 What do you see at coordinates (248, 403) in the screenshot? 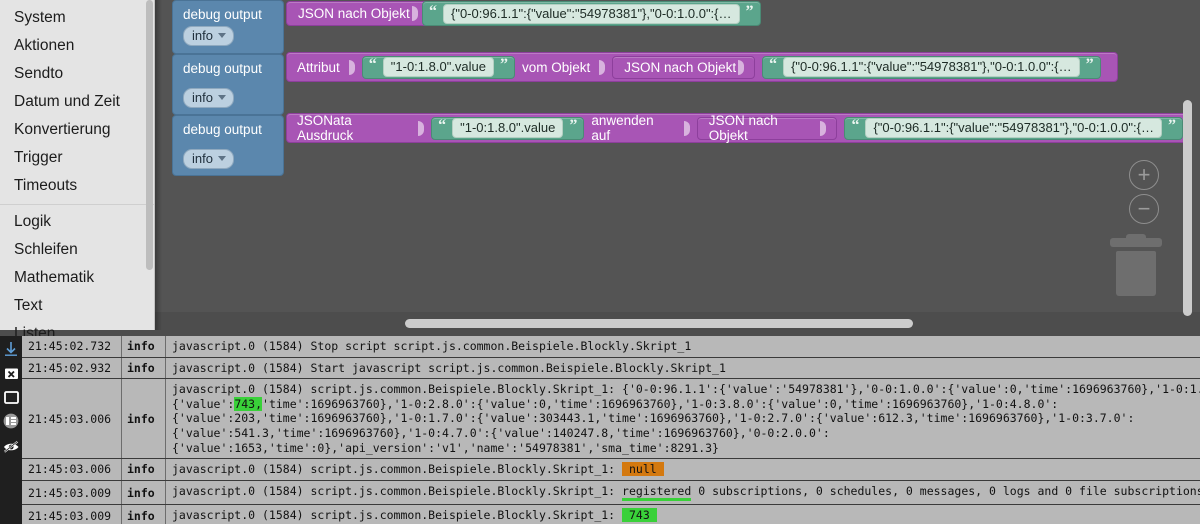
I see `log-highlight-green: 743,` at bounding box center [248, 403].